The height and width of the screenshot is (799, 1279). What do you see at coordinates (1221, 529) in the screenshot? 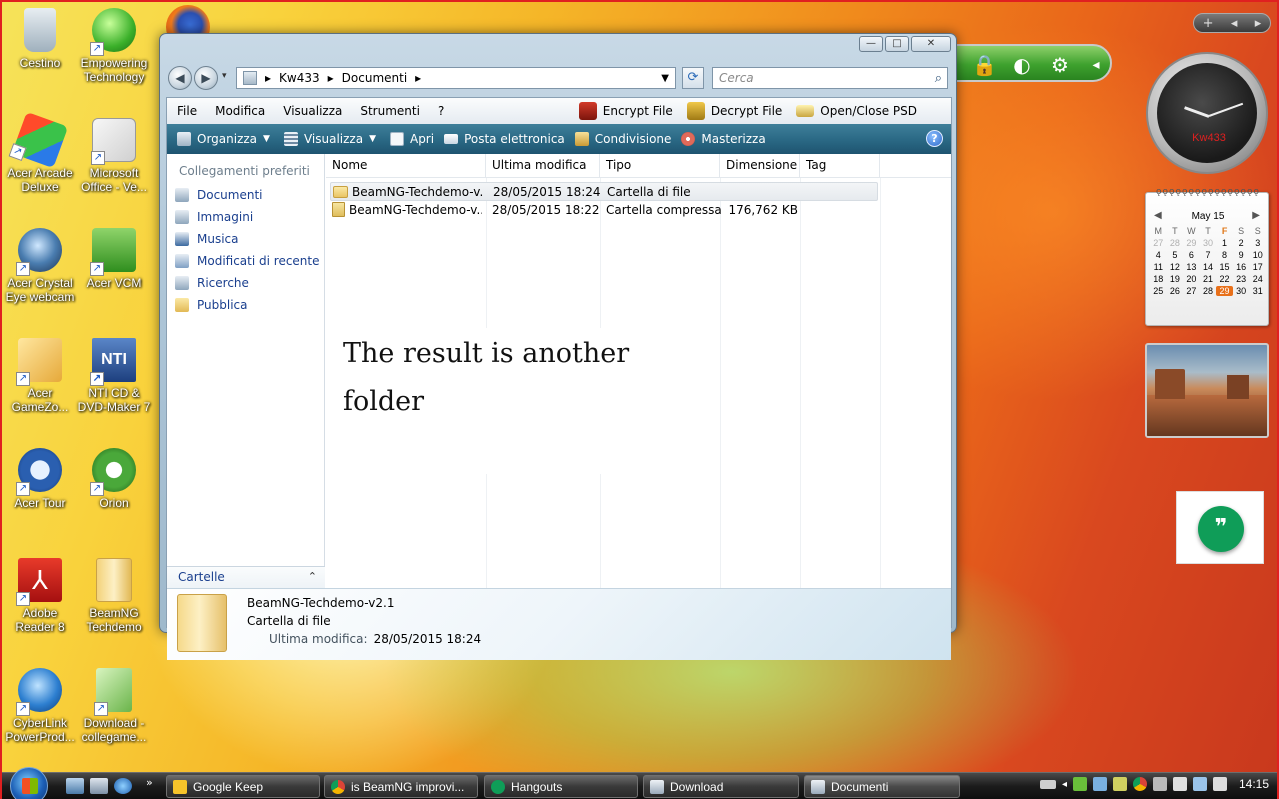
I see `hangouts-quote-icon: ❞` at bounding box center [1221, 529].